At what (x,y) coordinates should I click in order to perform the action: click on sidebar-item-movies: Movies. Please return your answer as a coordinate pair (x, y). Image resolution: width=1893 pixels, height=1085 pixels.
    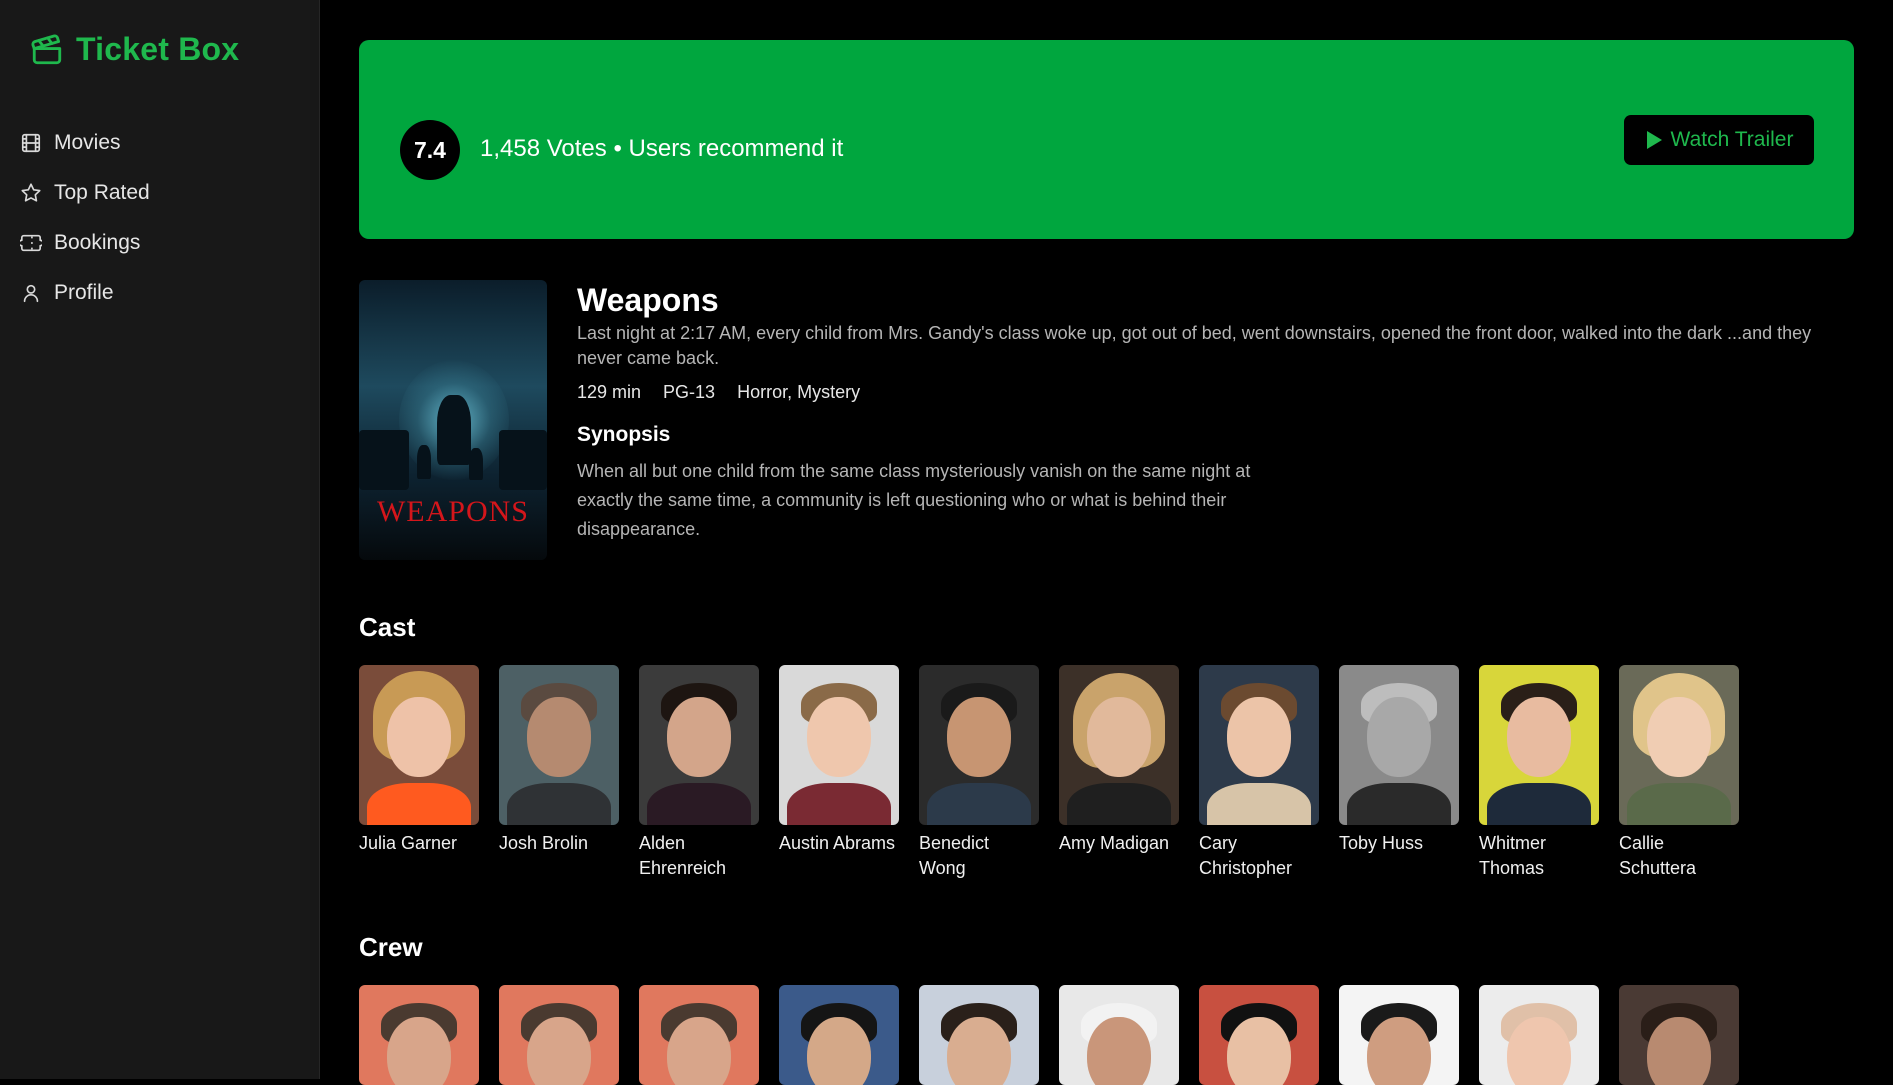
    Looking at the image, I should click on (85, 143).